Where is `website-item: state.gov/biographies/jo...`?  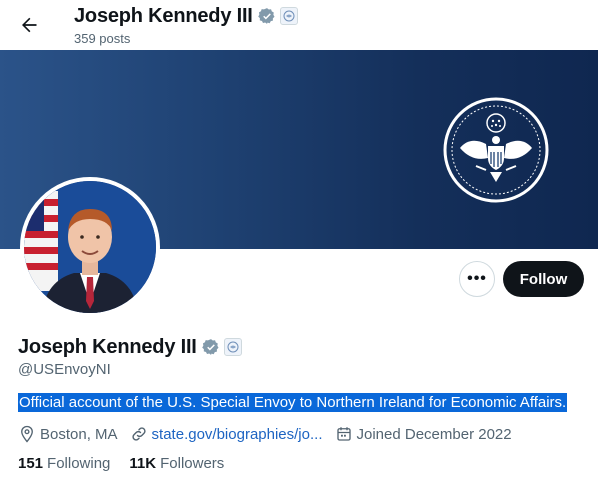
website-item: state.gov/biographies/jo... is located at coordinates (226, 434).